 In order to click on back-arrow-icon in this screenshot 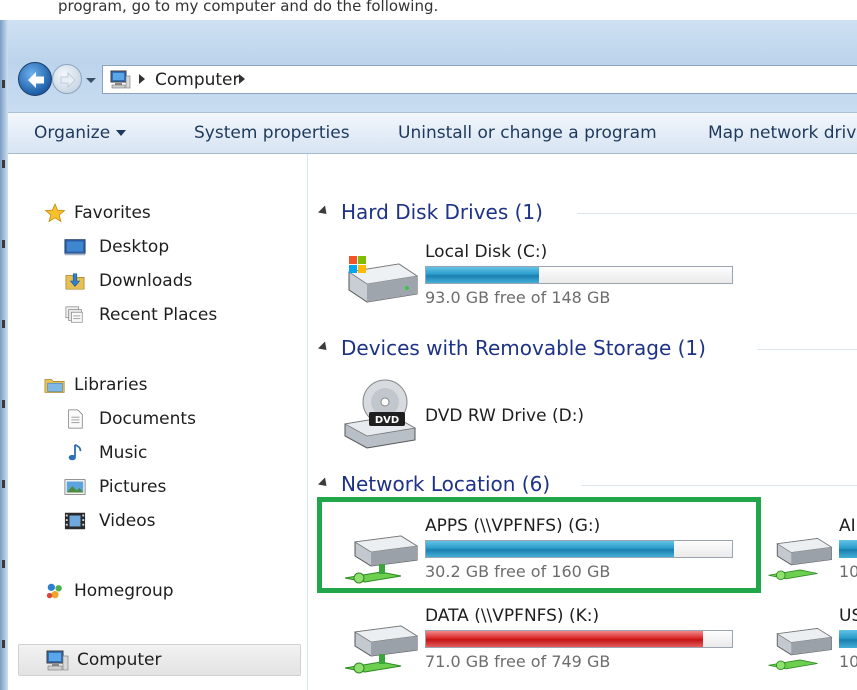, I will do `click(36, 80)`.